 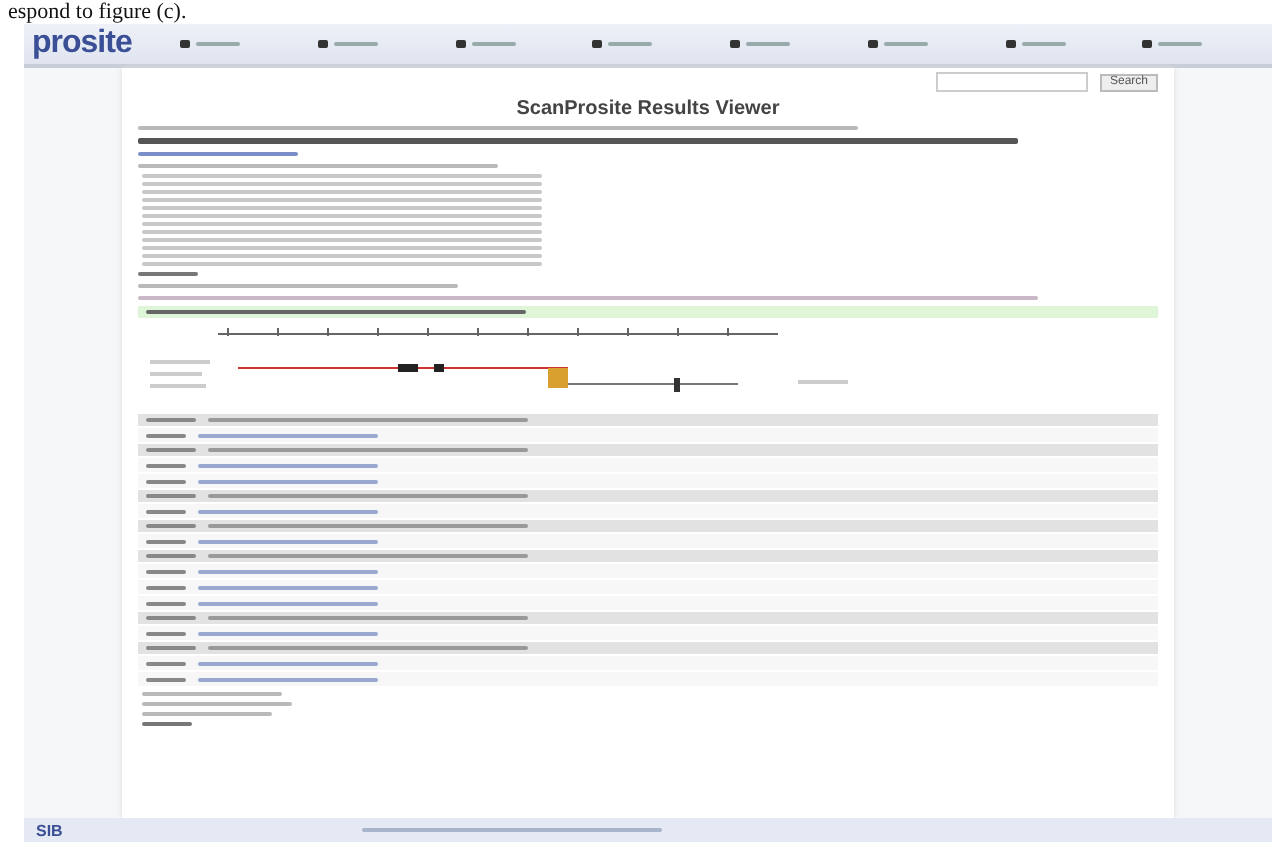 I want to click on prosite-logo: prosite, so click(x=102, y=44).